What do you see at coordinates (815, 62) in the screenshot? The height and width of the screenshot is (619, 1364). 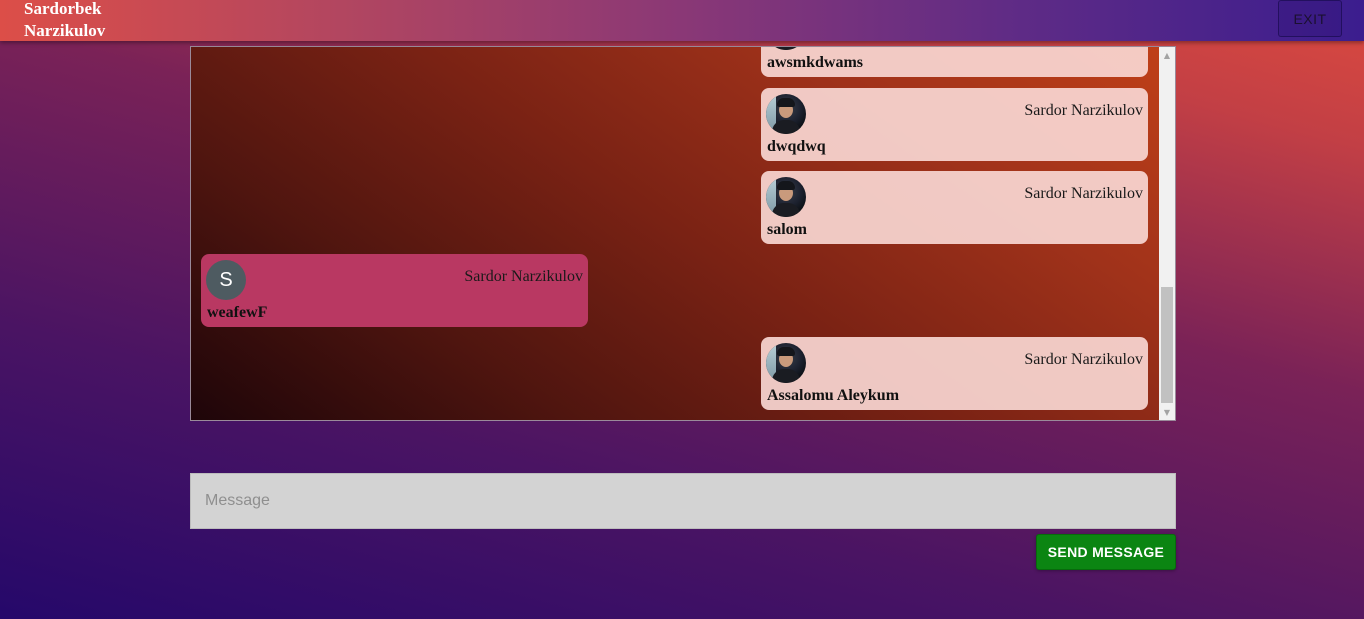 I see `message-text: awsmkdwams` at bounding box center [815, 62].